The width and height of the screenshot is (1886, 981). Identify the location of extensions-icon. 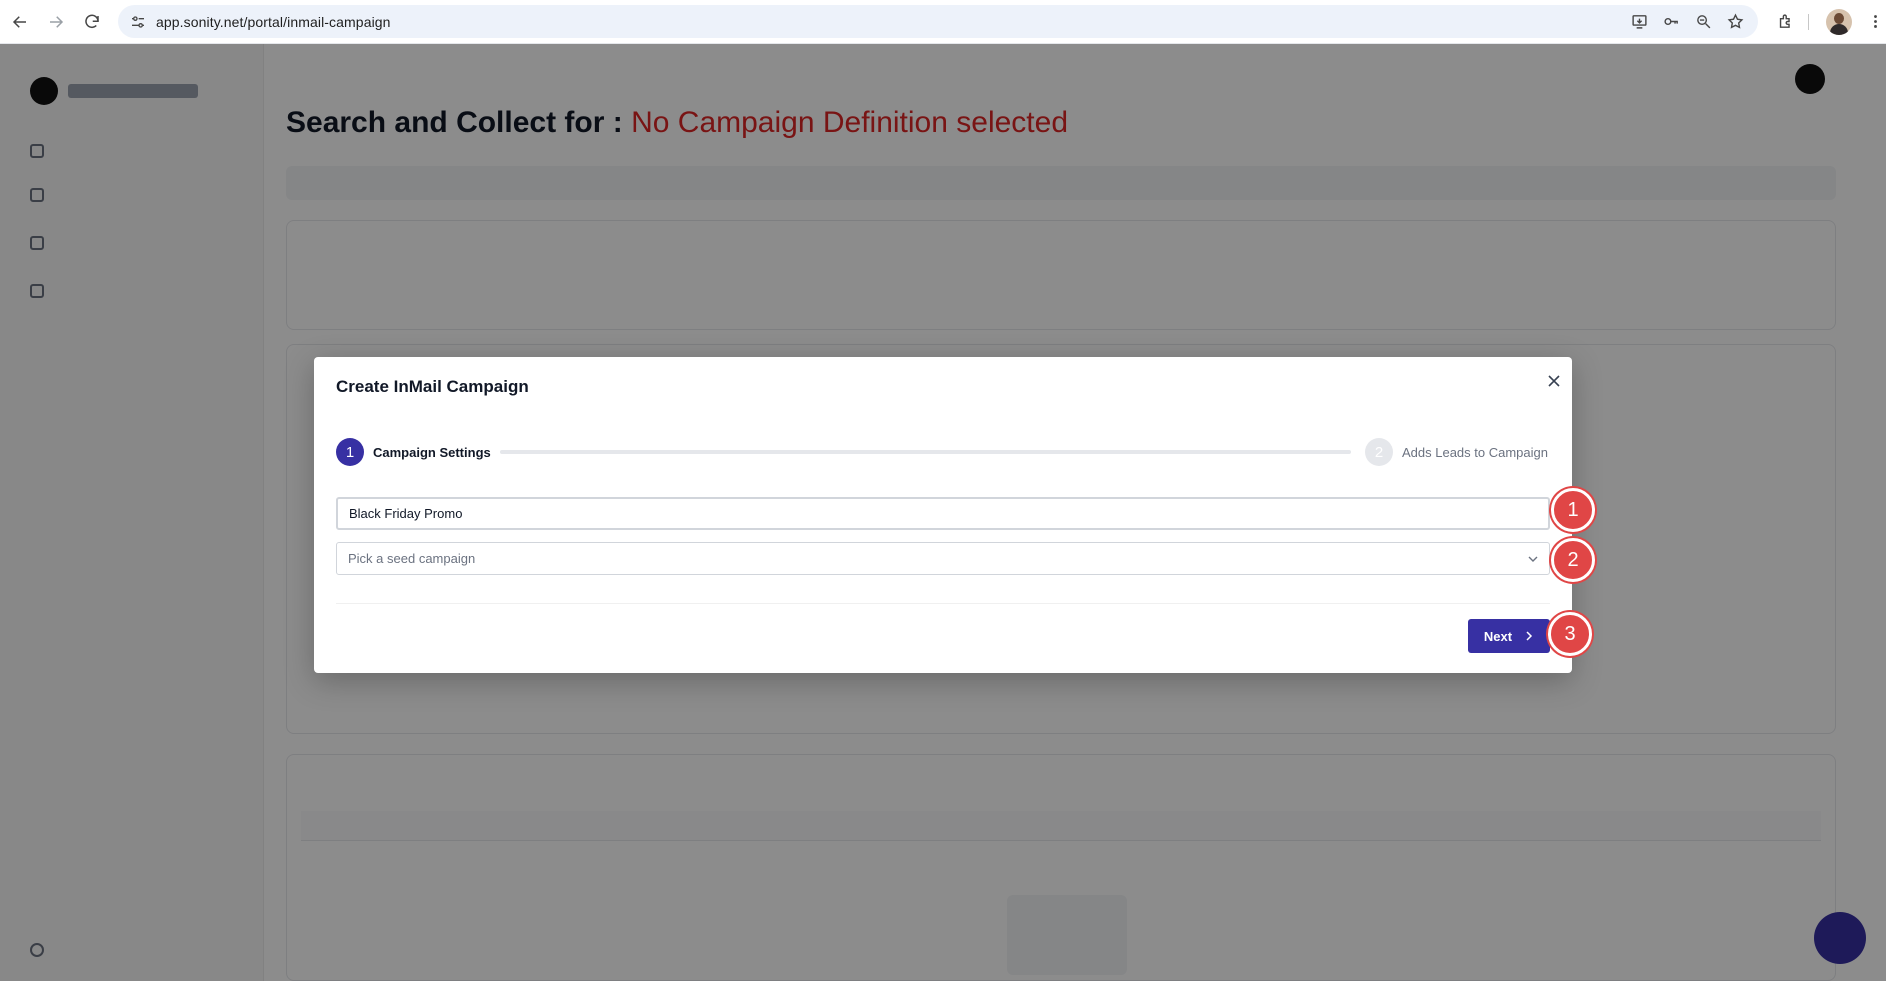
(1785, 21).